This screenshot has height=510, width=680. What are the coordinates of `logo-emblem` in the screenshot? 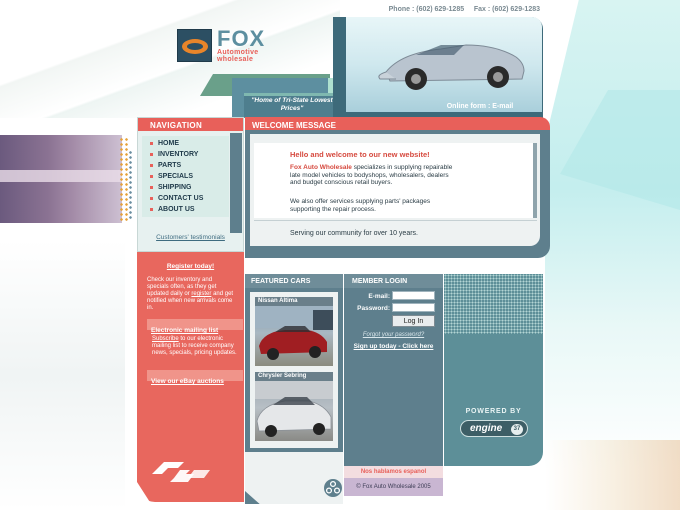 It's located at (194, 45).